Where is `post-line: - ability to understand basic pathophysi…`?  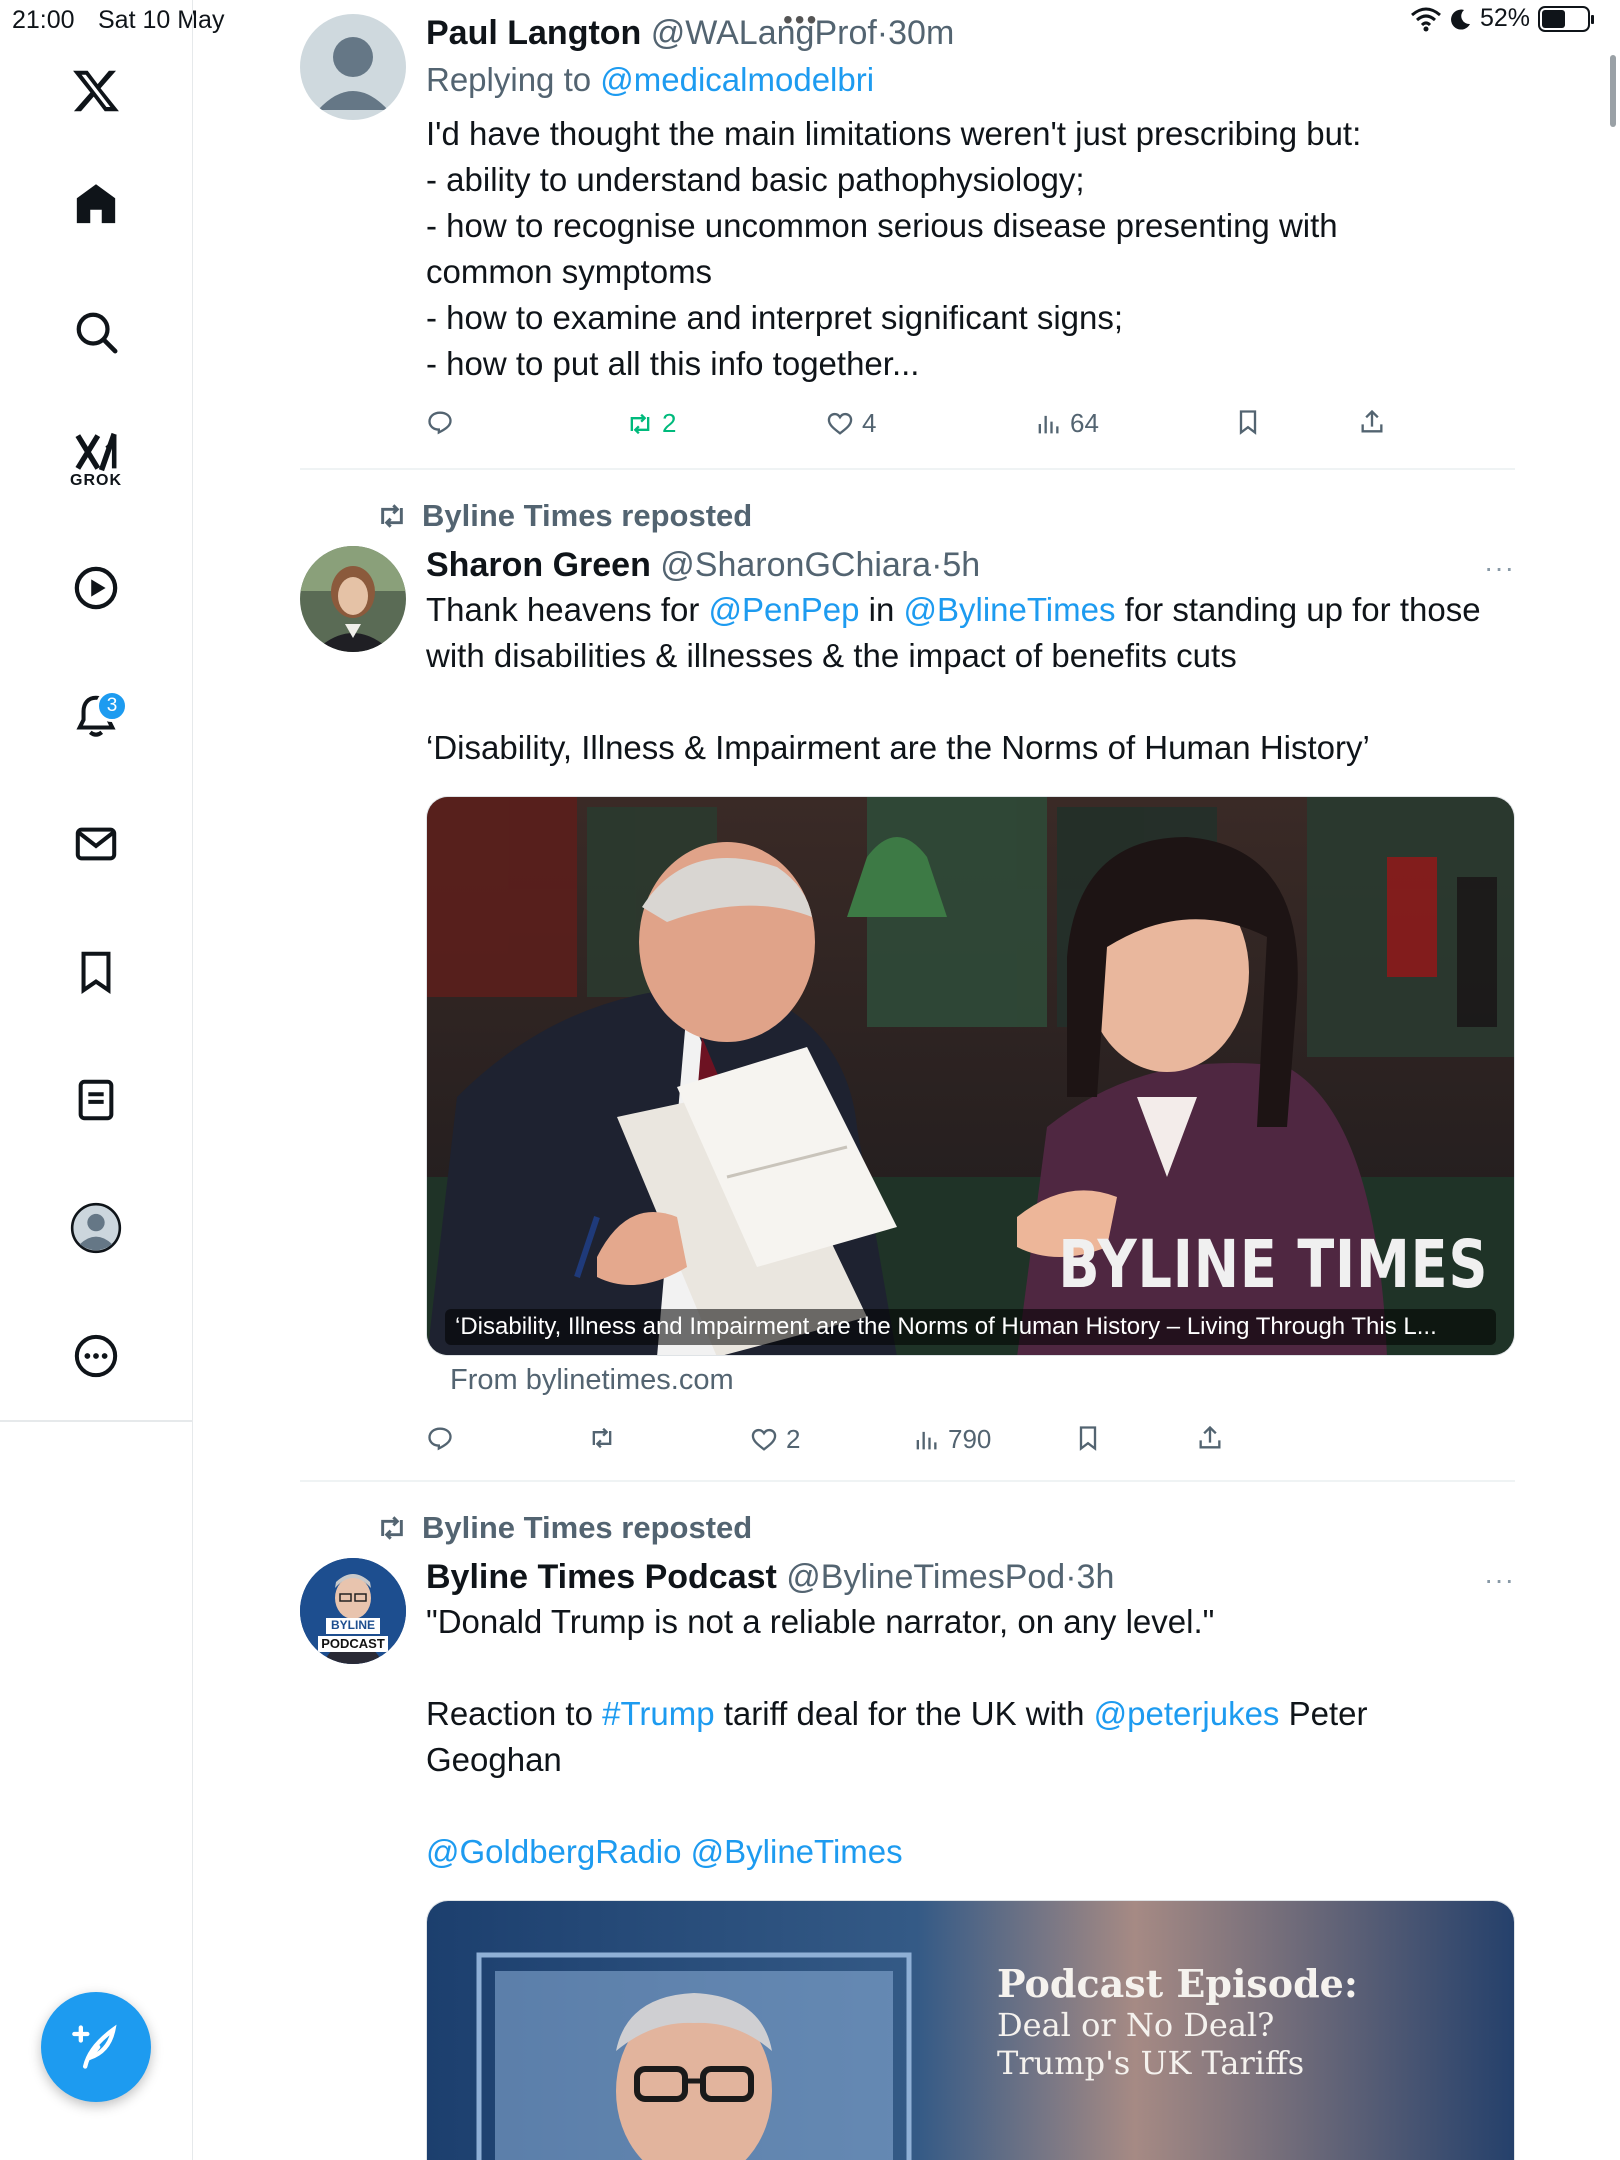 post-line: - ability to understand basic pathophysi… is located at coordinates (755, 179).